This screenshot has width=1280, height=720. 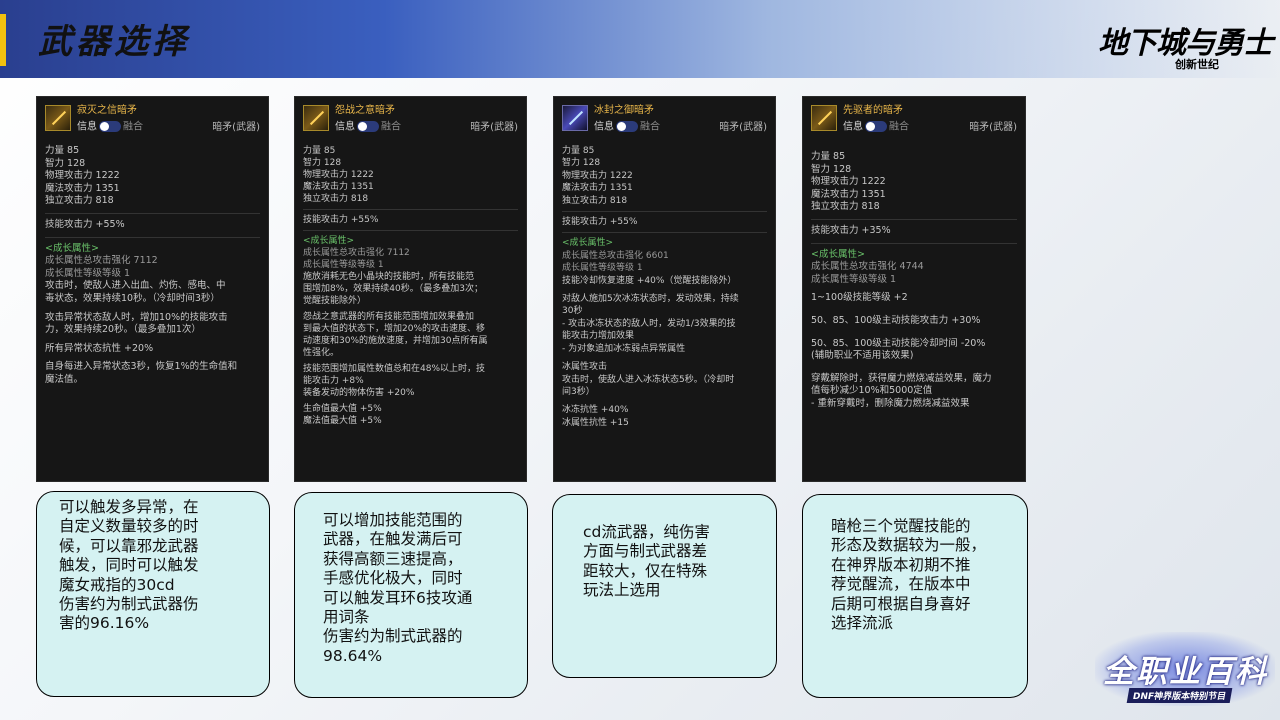 What do you see at coordinates (333, 381) in the screenshot?
I see `effect-line: 能攻击力 +8%` at bounding box center [333, 381].